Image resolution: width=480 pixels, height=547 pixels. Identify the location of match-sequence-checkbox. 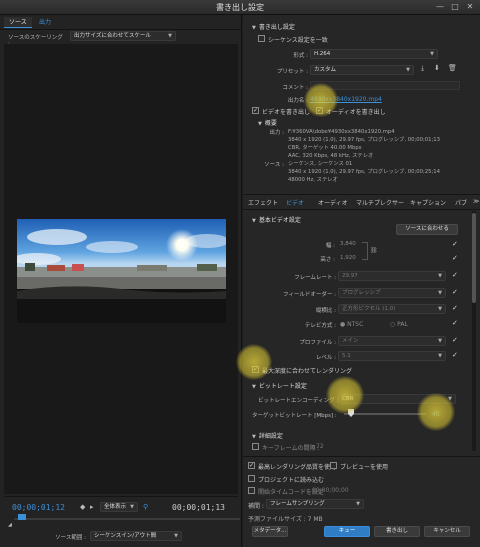
(261, 38).